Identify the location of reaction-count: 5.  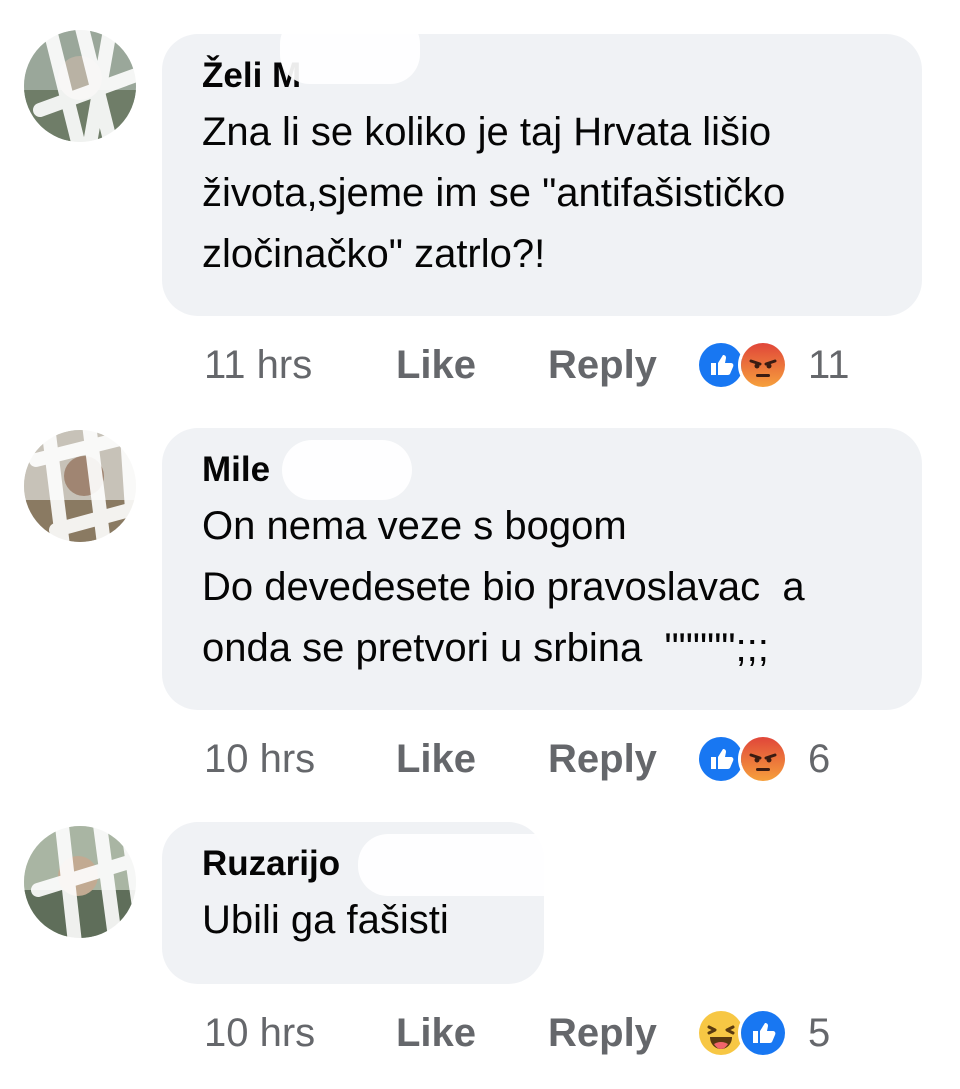
(819, 1032).